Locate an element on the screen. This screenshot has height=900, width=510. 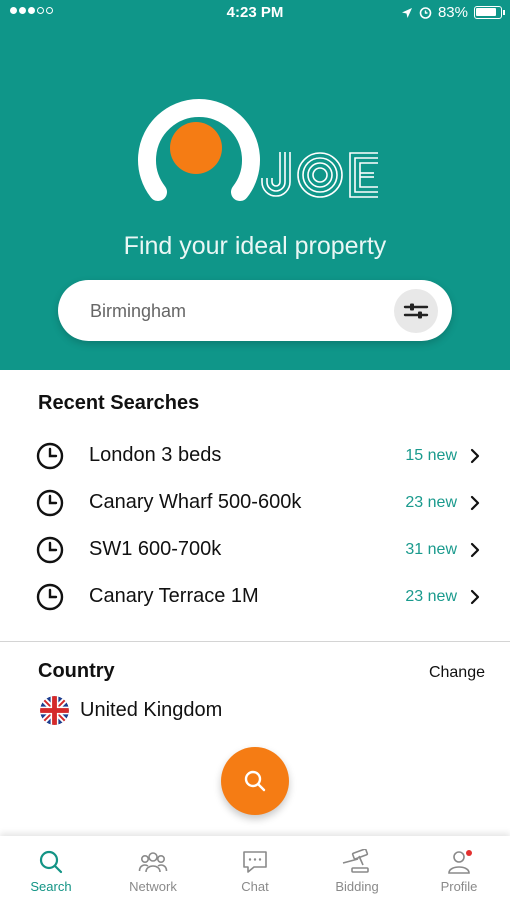
tab-profile: Profile is located at coordinates (459, 868).